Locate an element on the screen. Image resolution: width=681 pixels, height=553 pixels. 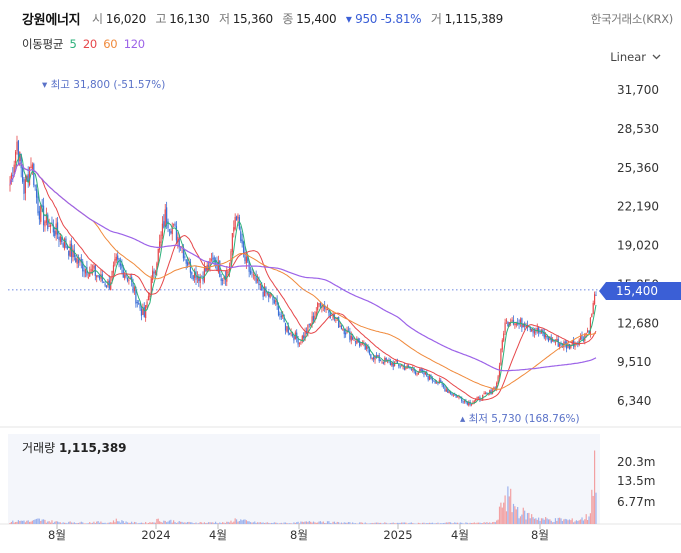
price-tick-label: 31,700 is located at coordinates (638, 90).